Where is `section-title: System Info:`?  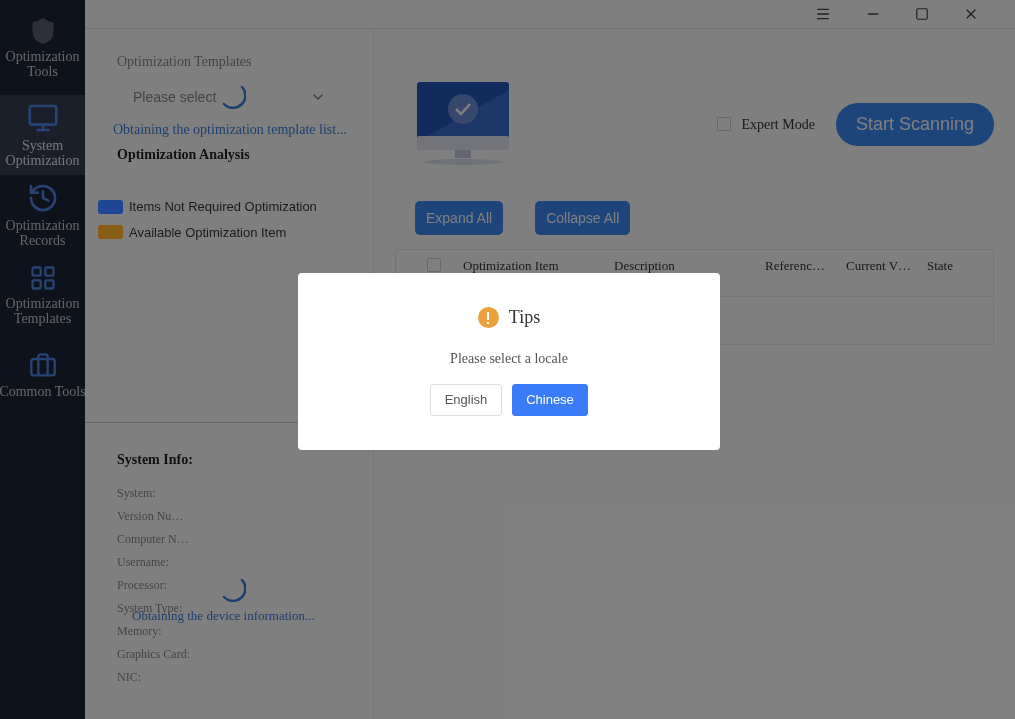
section-title: System Info: is located at coordinates (155, 460).